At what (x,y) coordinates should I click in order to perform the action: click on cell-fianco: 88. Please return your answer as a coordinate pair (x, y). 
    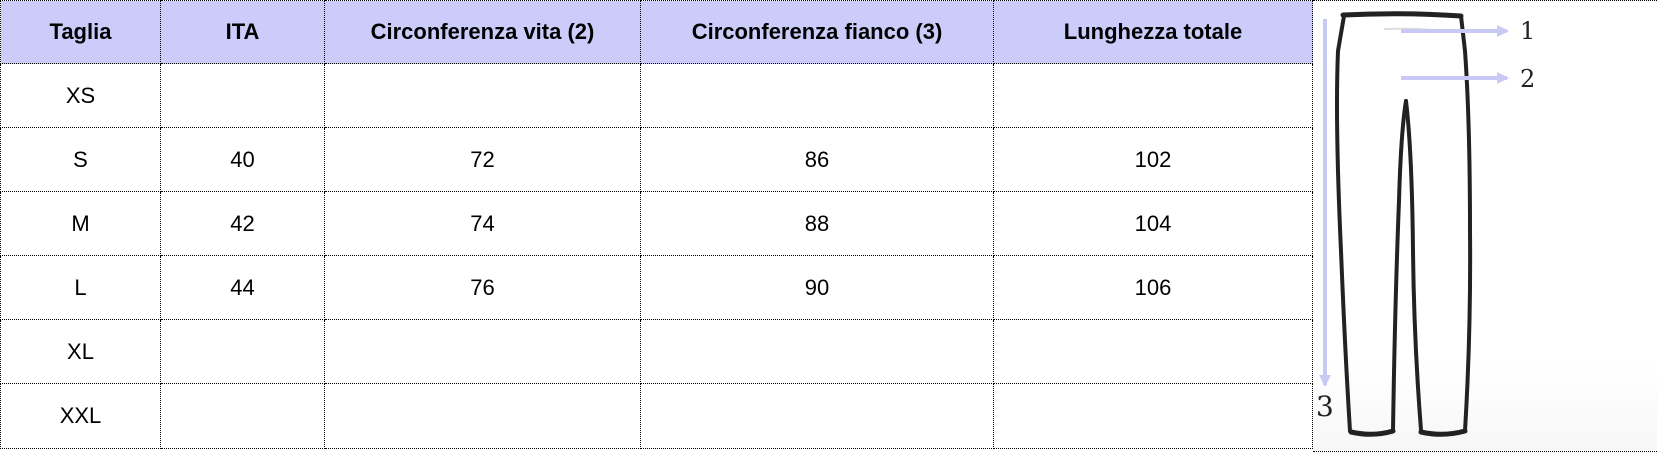
    Looking at the image, I should click on (817, 223).